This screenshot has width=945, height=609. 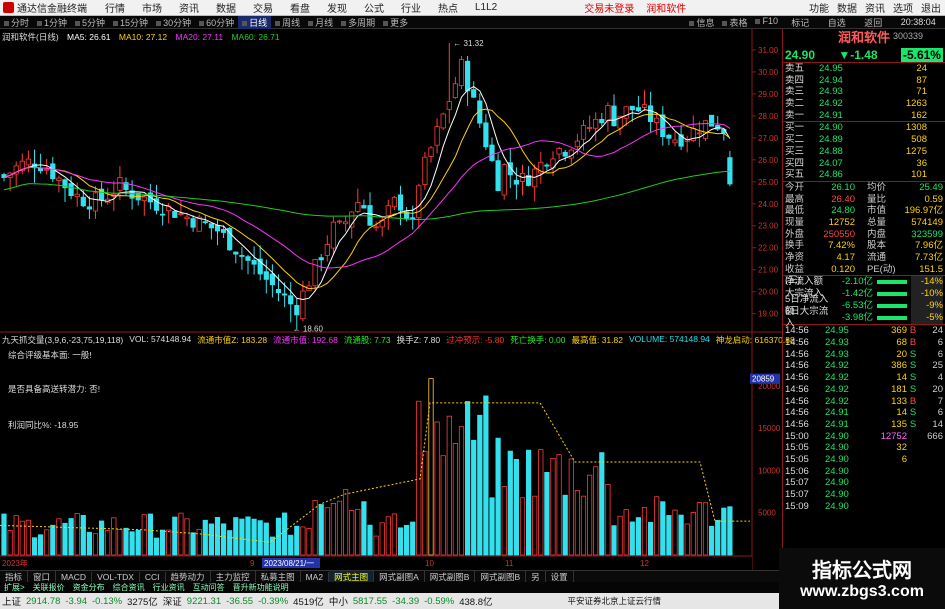 I want to click on menu-item-formula: 公式, so click(x=374, y=7).